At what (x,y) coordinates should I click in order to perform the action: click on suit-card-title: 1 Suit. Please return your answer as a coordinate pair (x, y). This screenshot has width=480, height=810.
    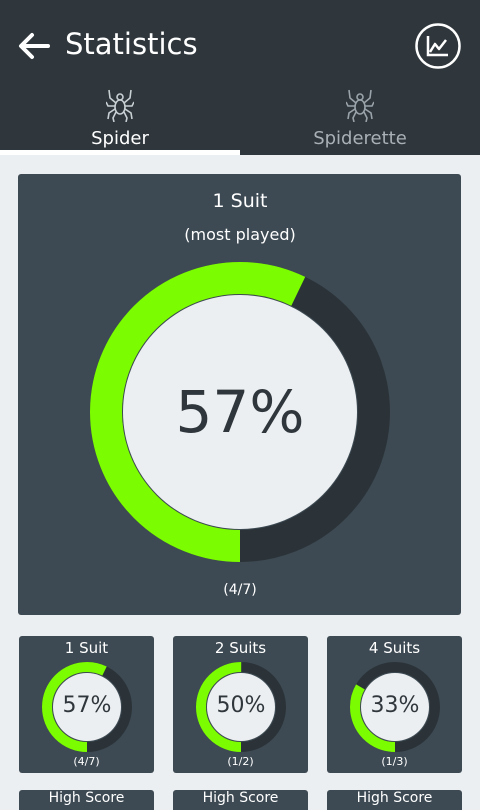
    Looking at the image, I should click on (86, 648).